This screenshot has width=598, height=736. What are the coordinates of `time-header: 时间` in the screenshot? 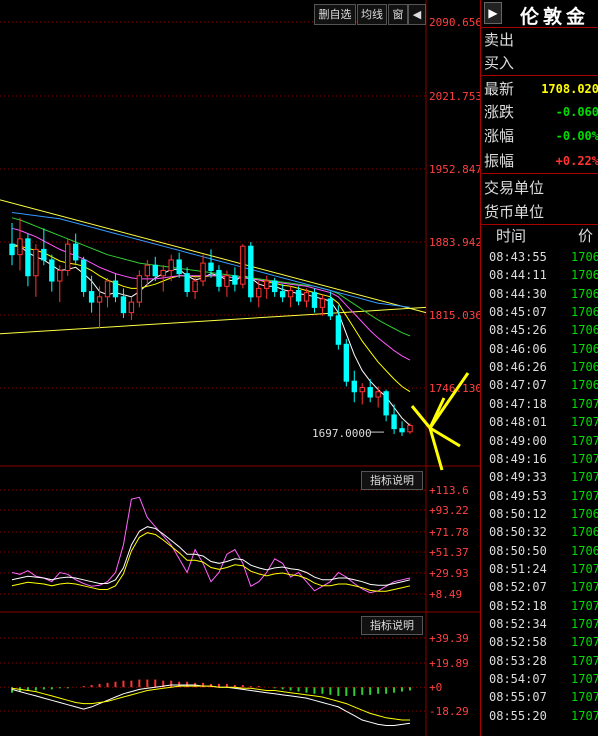 It's located at (511, 236).